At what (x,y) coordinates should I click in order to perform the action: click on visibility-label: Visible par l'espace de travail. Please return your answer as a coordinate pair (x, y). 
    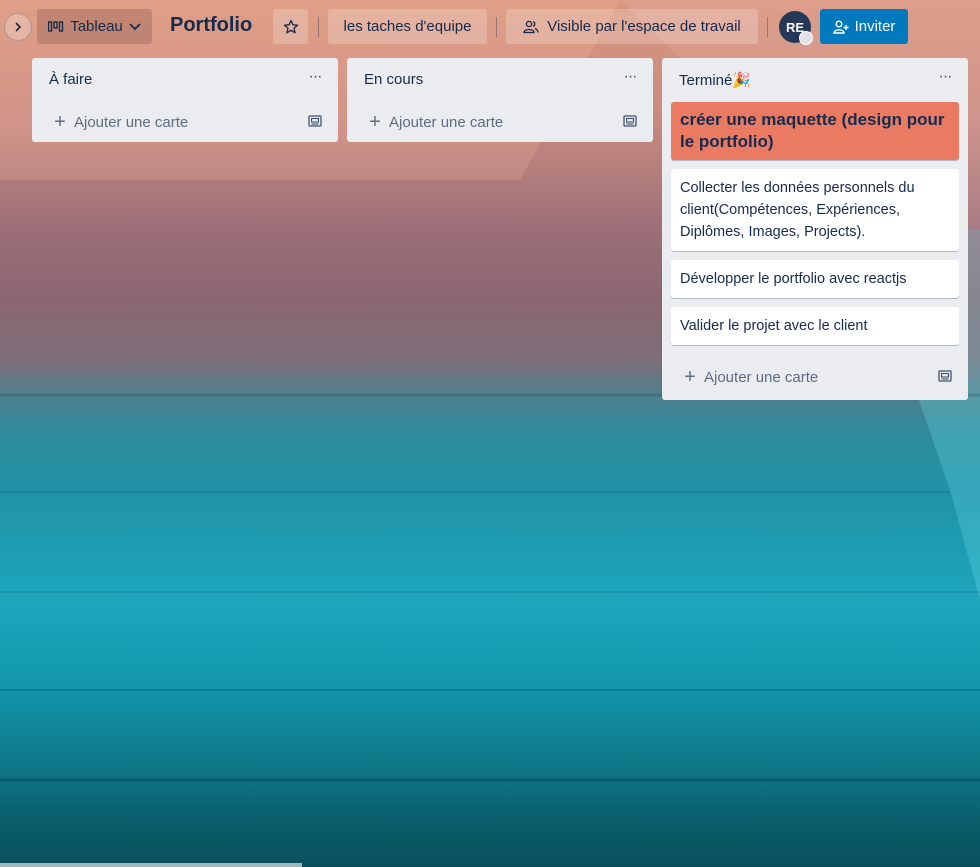
    Looking at the image, I should click on (644, 26).